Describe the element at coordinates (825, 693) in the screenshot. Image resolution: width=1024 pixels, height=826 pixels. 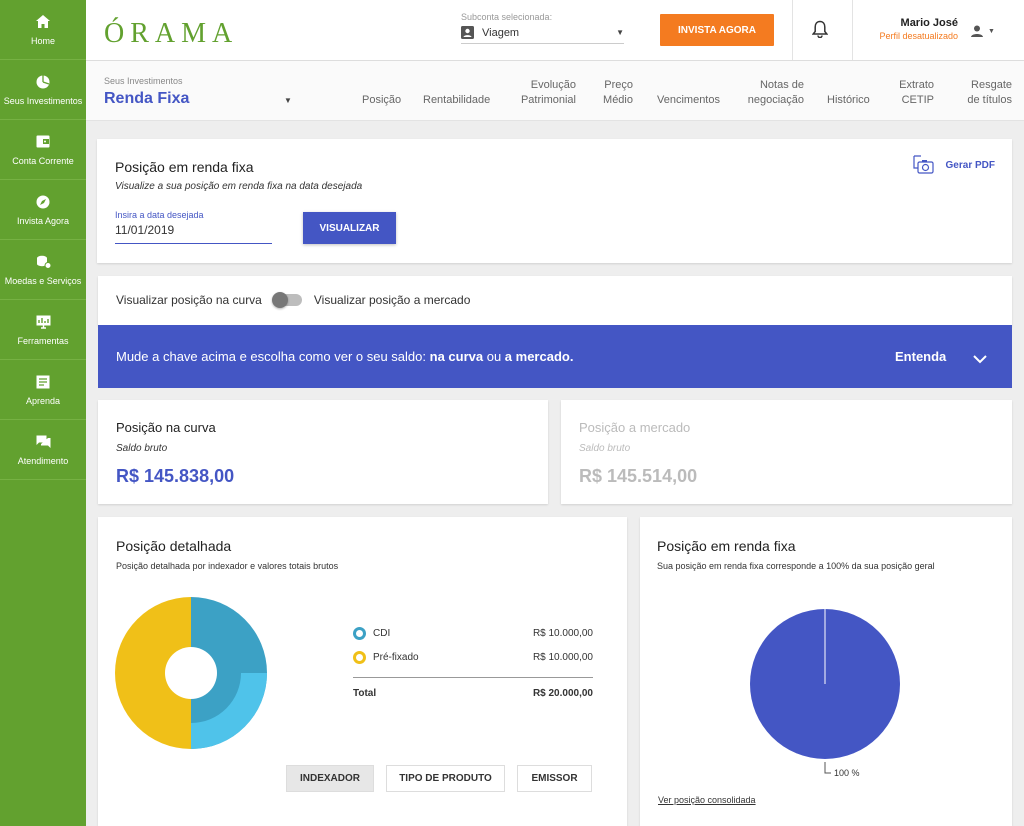
I see `renda-fixa-pie-chart: 100 %` at that location.